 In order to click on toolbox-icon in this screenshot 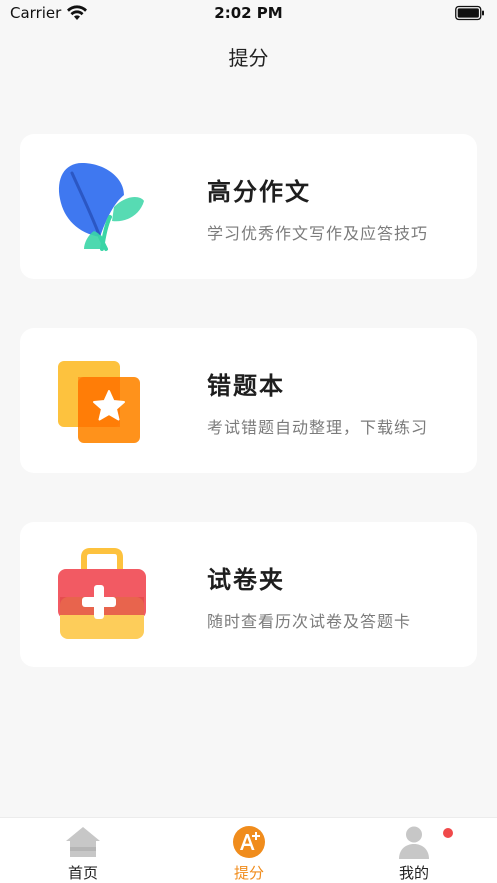, I will do `click(102, 593)`.